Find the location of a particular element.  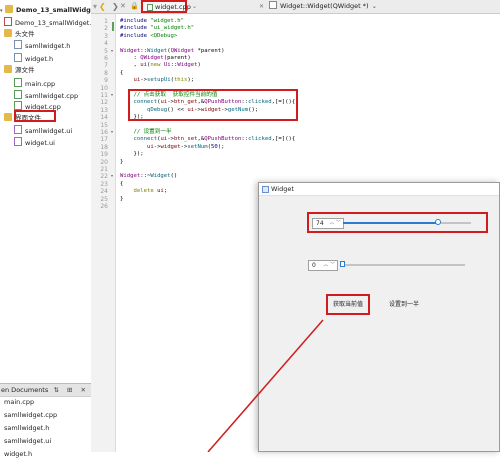

slider-handle is located at coordinates (437, 222).